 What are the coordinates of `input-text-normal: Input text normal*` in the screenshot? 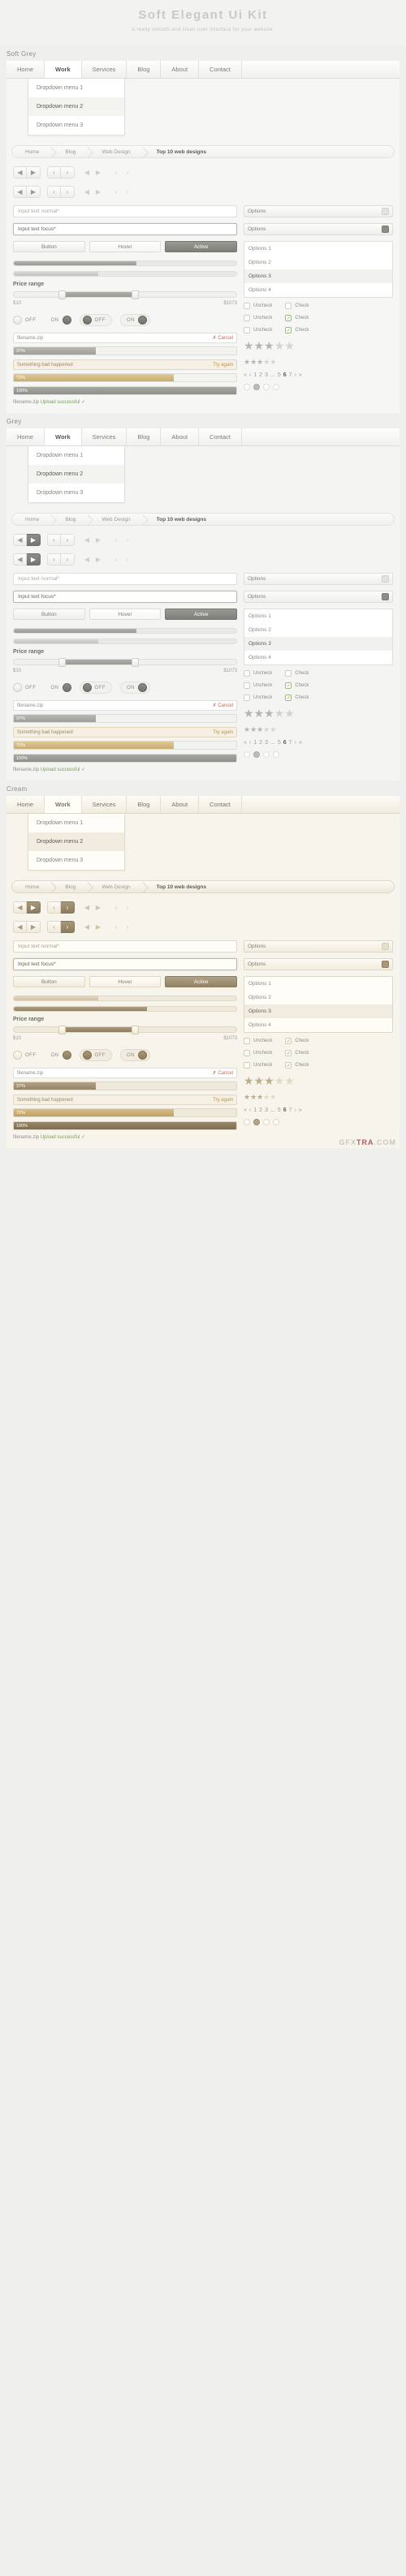 It's located at (125, 579).